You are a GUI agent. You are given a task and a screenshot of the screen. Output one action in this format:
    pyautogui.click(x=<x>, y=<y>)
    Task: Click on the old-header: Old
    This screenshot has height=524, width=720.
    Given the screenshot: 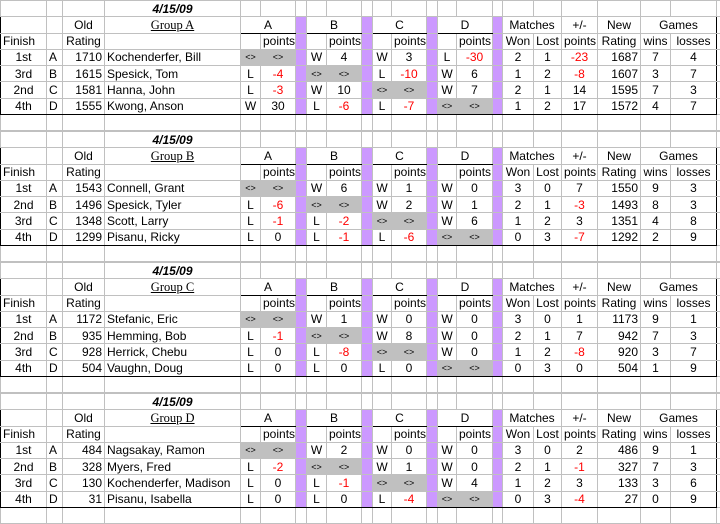 What is the action you would take?
    pyautogui.click(x=84, y=418)
    